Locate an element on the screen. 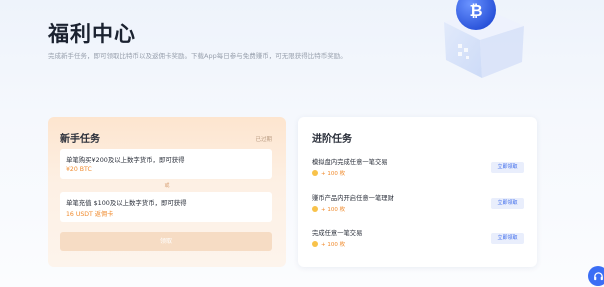  task-label: 模拟盘内完成任意一笔交易 is located at coordinates (350, 162).